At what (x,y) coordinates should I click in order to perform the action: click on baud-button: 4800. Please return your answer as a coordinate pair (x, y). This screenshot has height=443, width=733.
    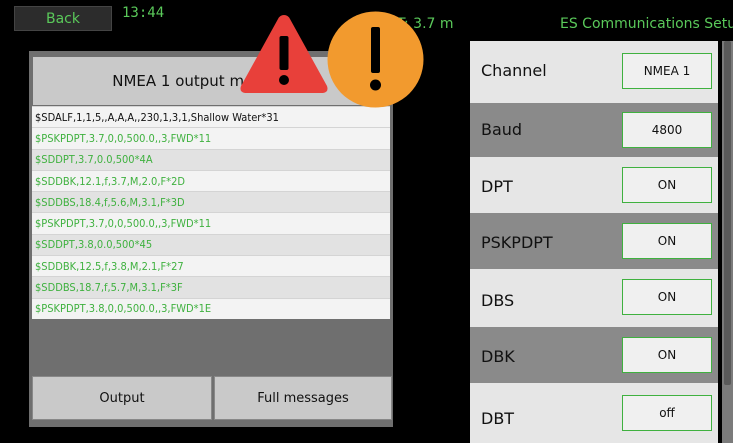
    Looking at the image, I should click on (667, 130).